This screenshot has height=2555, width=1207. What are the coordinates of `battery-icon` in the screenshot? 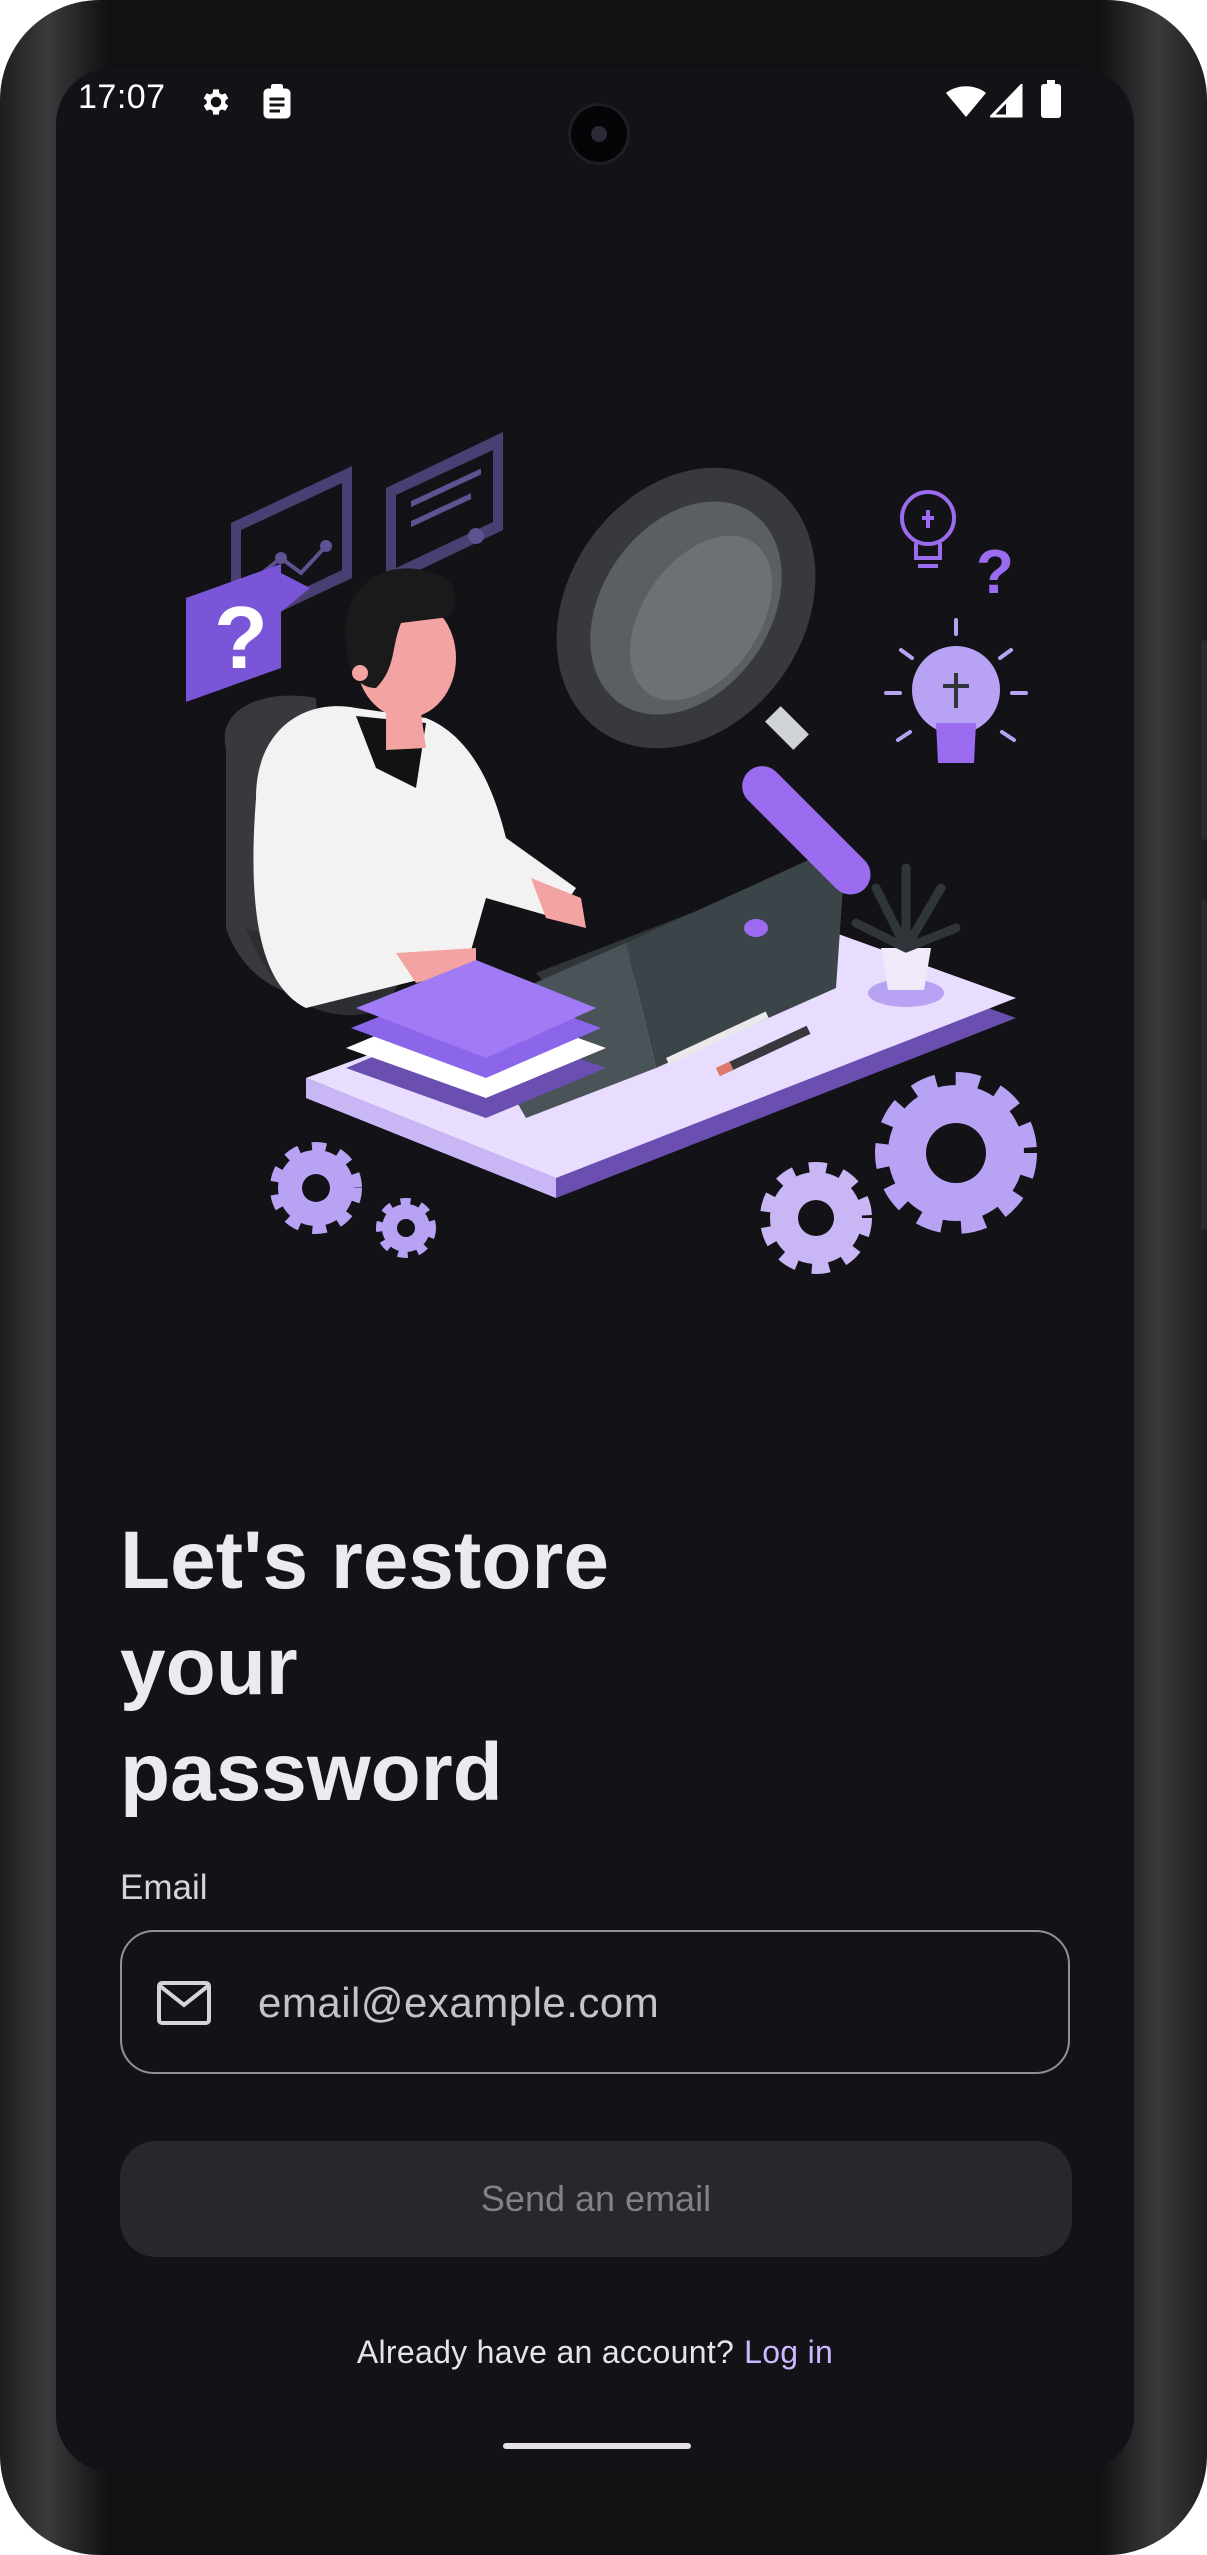 It's located at (1051, 99).